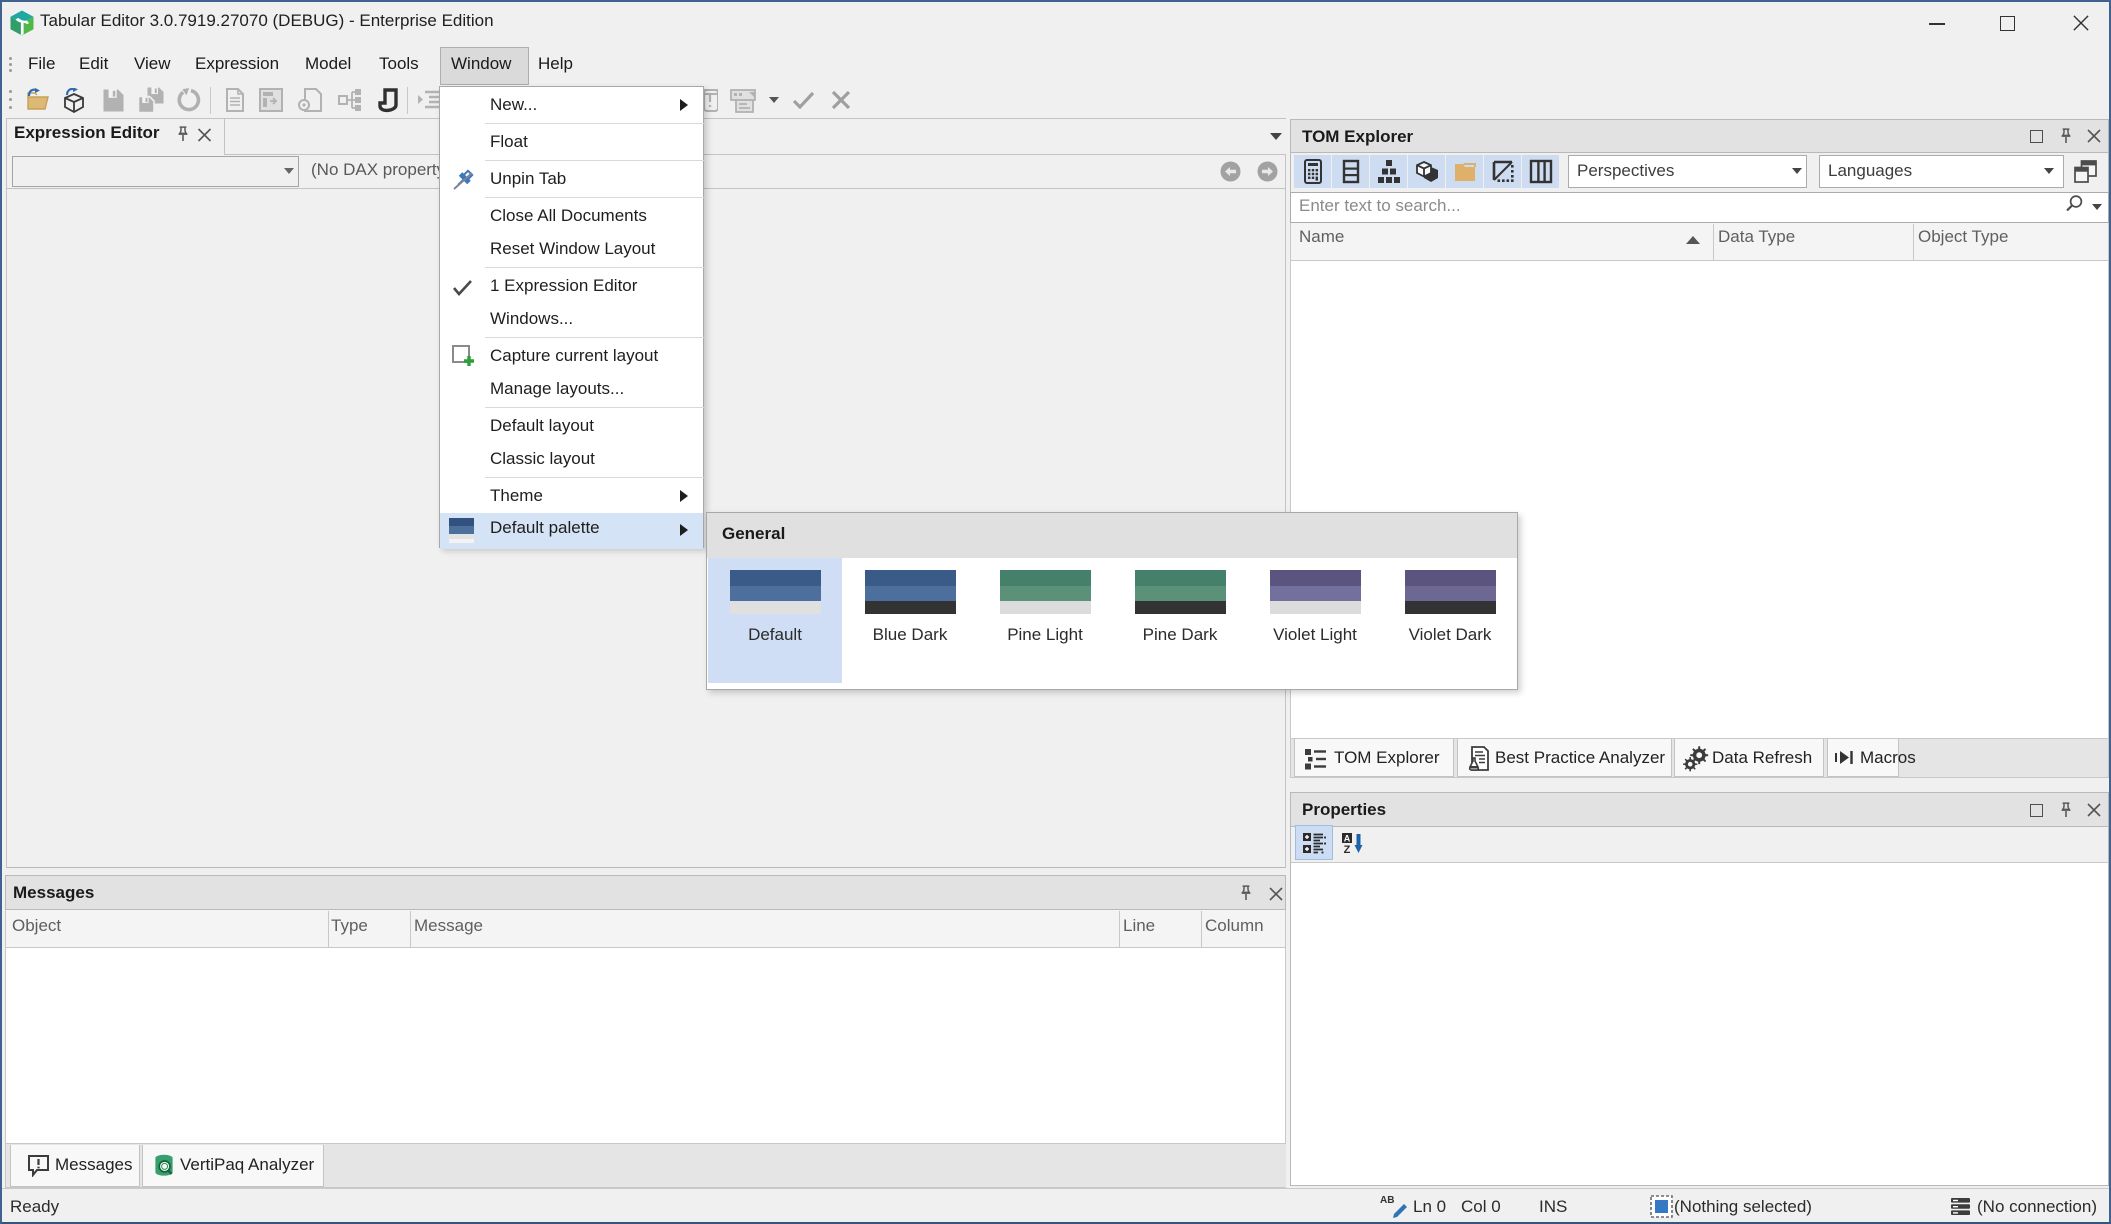 The height and width of the screenshot is (1224, 2111). What do you see at coordinates (1347, 838) in the screenshot?
I see `svg-text: A` at bounding box center [1347, 838].